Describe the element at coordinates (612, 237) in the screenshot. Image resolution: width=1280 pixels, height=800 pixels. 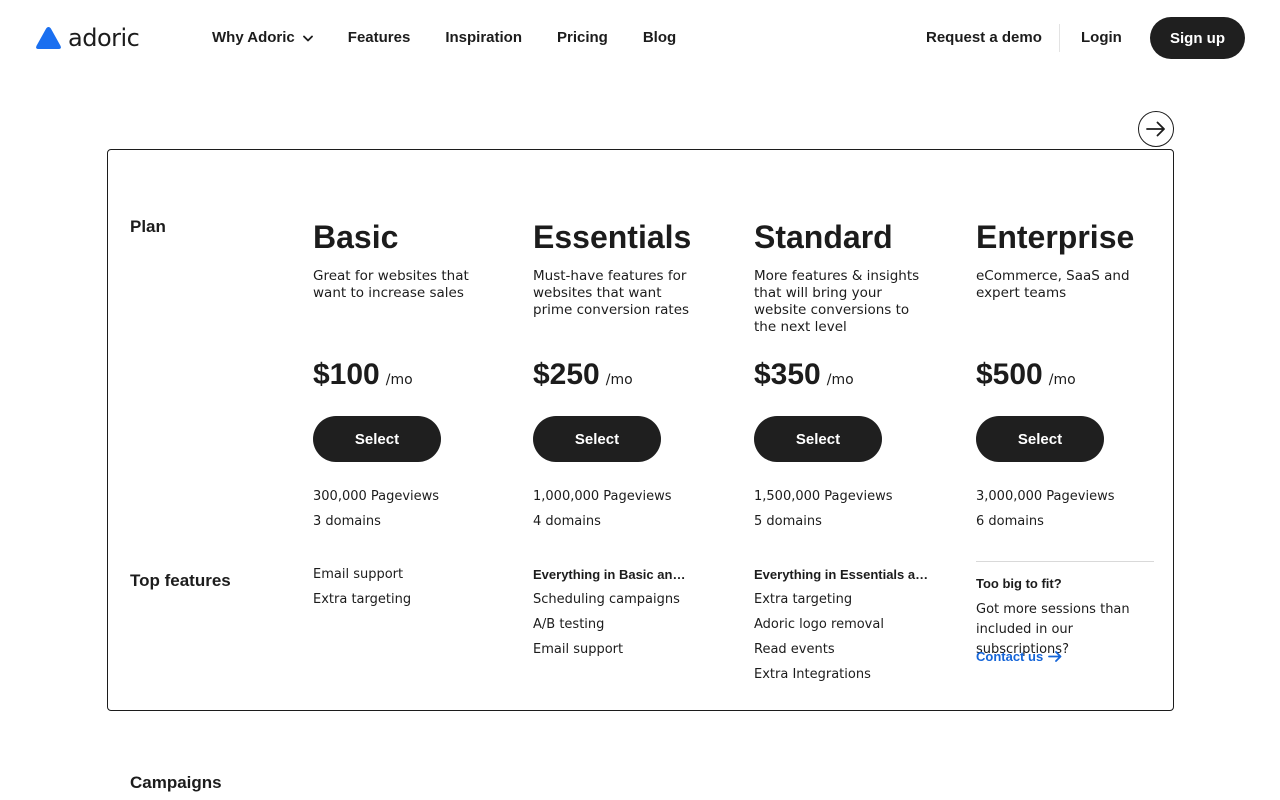
I see `plan-name-essentials: Essentials` at that location.